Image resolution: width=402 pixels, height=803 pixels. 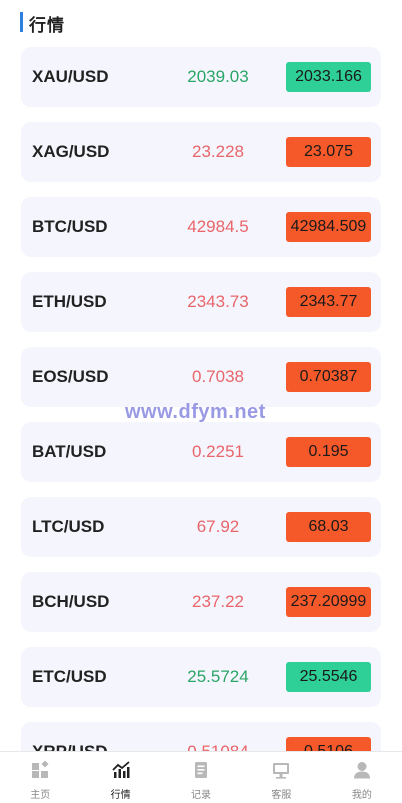 I want to click on market-row: BCH/USD 237.22 237.20999, so click(x=201, y=602).